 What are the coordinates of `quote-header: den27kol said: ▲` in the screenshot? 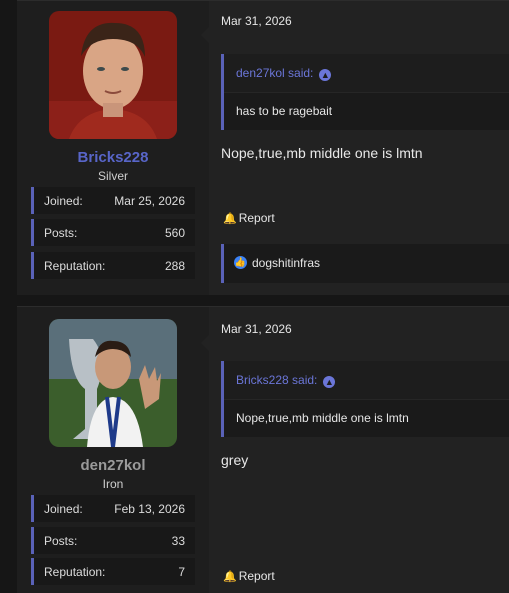 It's located at (366, 73).